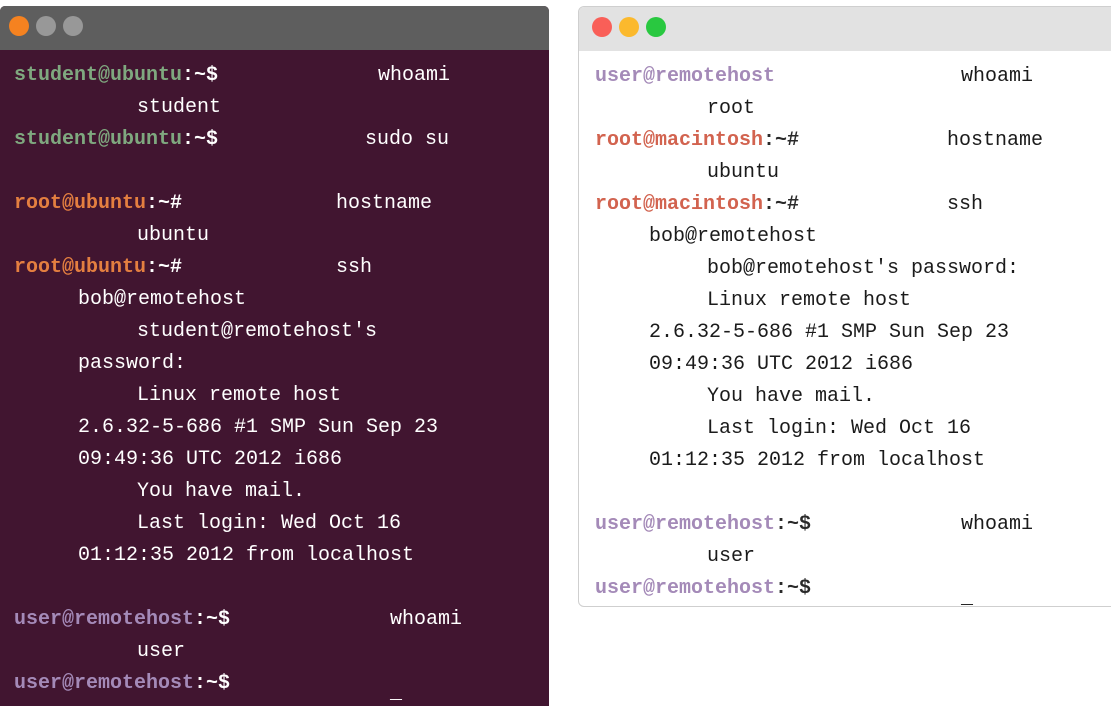  What do you see at coordinates (257, 331) in the screenshot?
I see `output-line: student@remotehost's` at bounding box center [257, 331].